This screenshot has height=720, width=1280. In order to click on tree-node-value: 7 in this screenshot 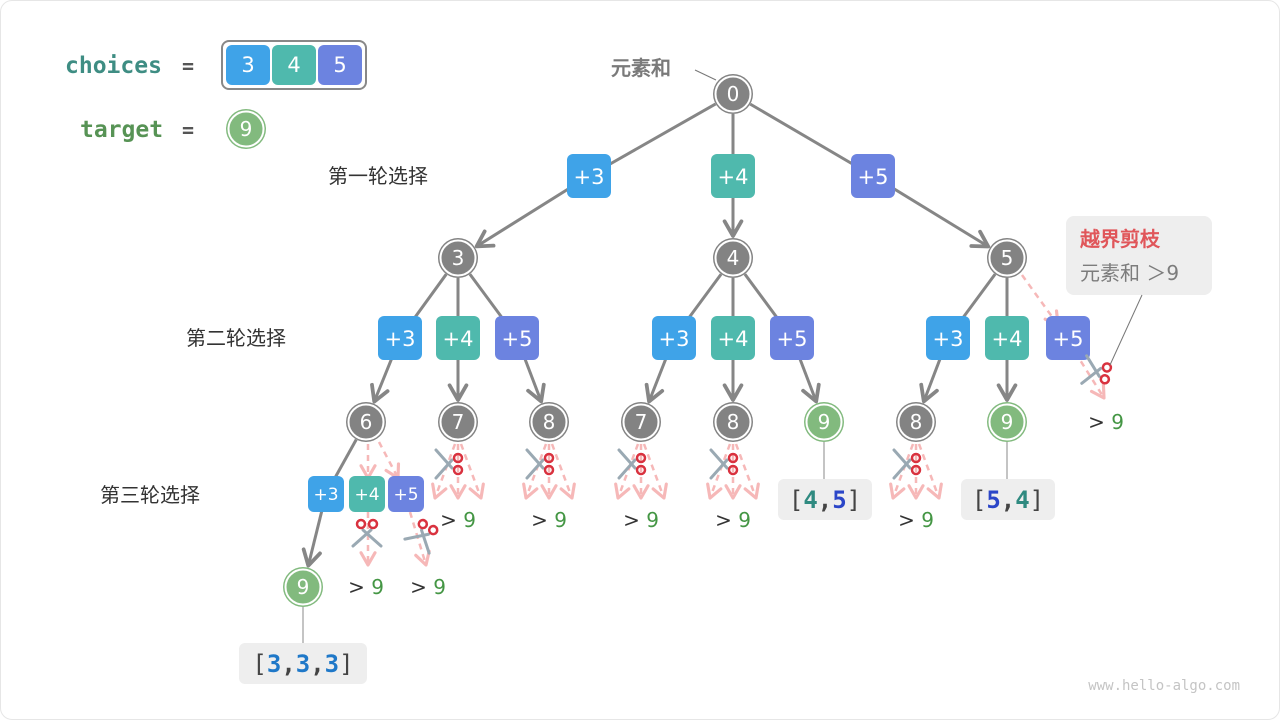, I will do `click(641, 422)`.